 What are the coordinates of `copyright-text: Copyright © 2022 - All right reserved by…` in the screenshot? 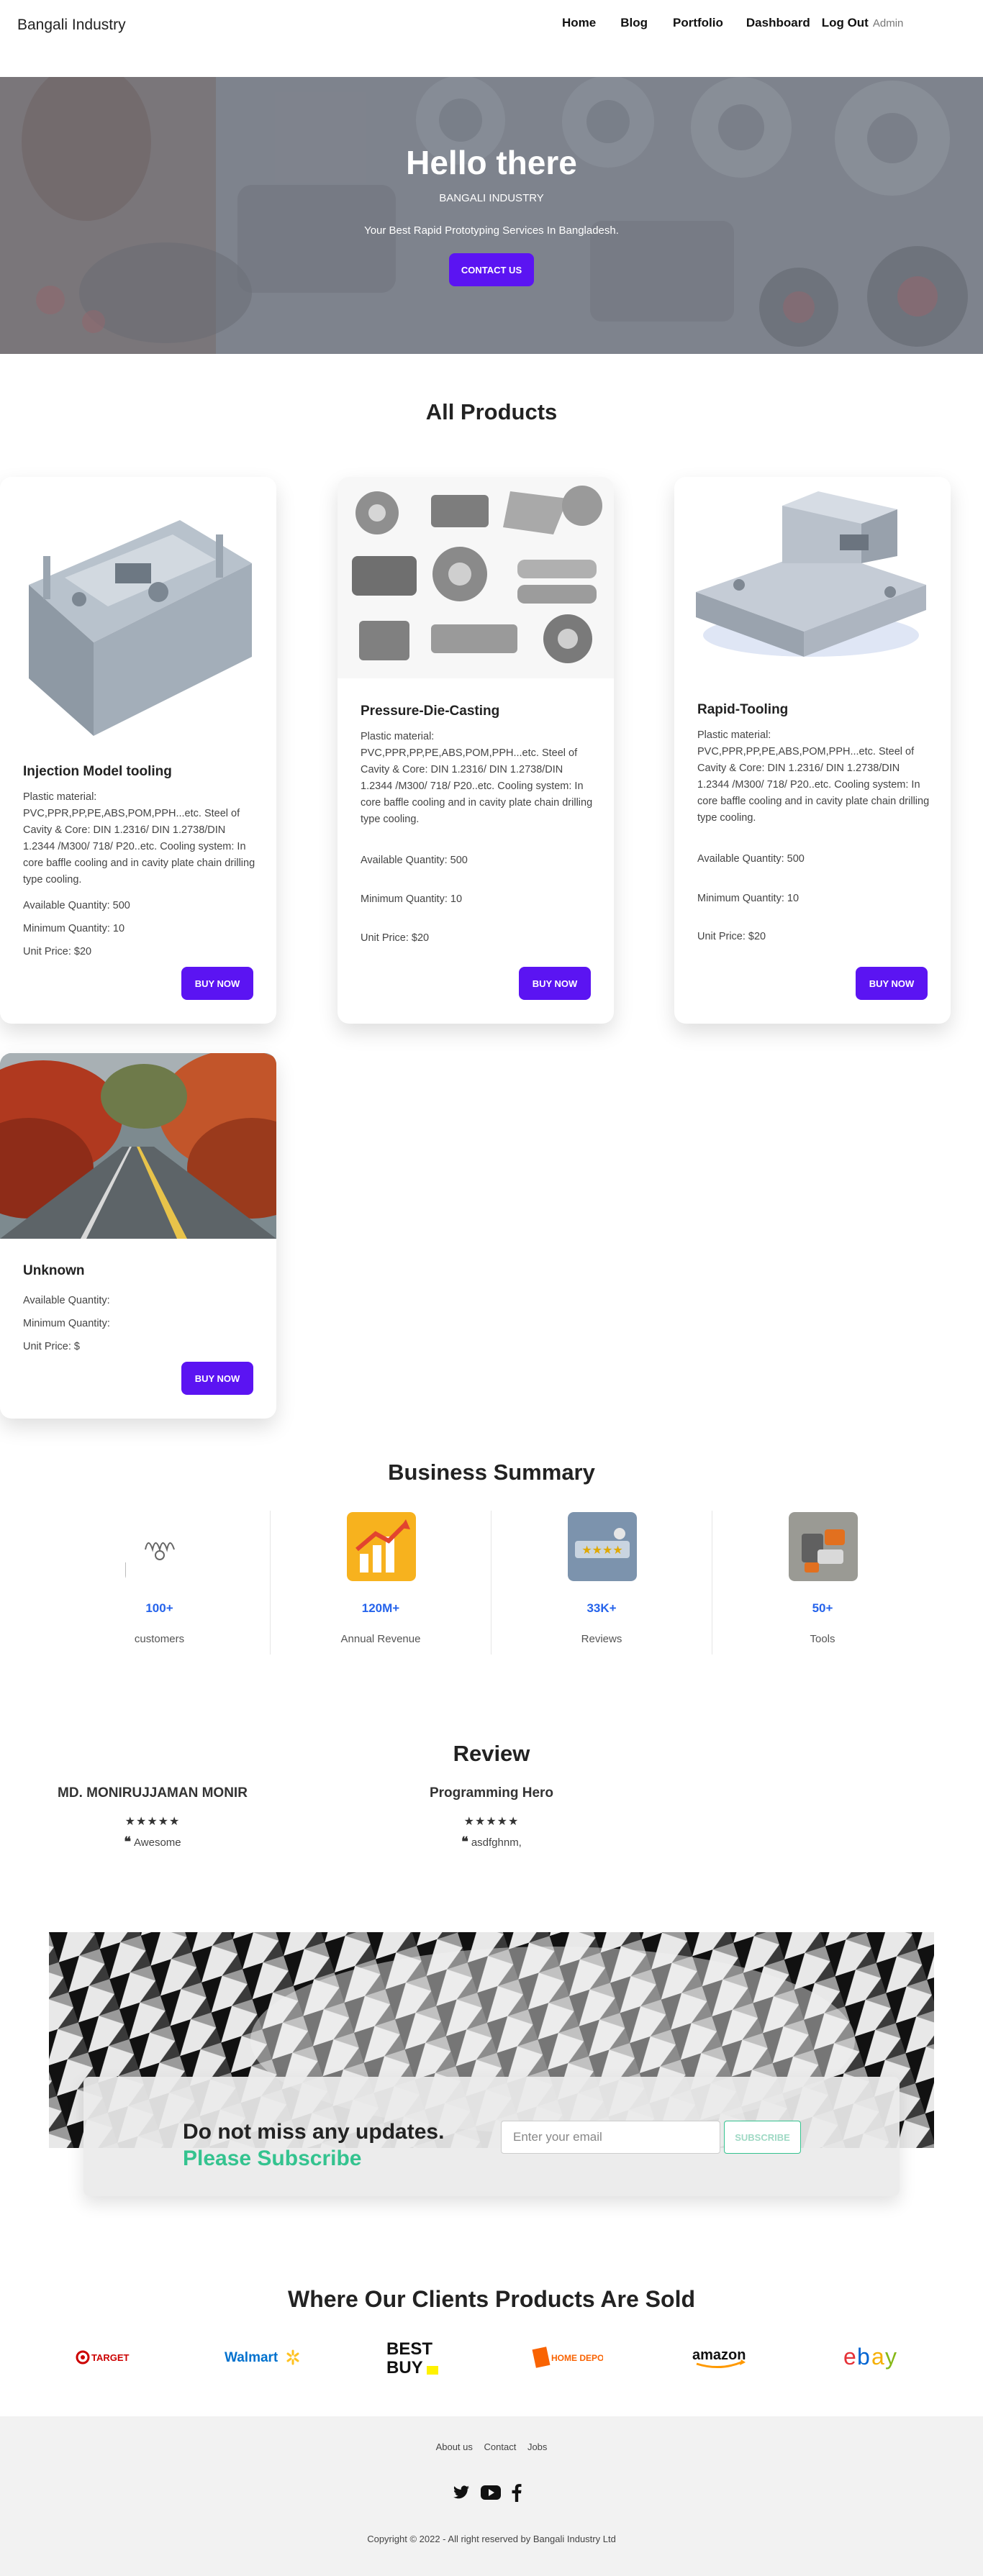 It's located at (491, 2539).